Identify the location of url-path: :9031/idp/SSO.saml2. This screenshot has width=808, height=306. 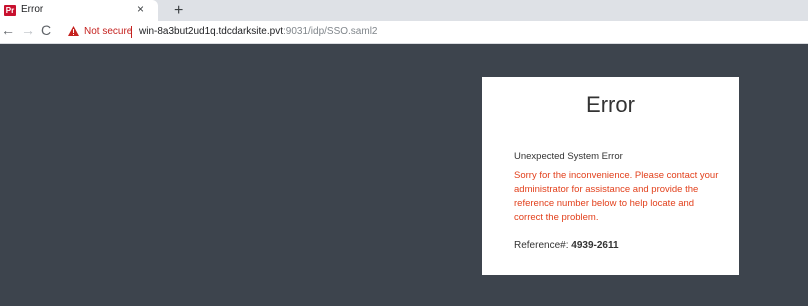
(330, 31).